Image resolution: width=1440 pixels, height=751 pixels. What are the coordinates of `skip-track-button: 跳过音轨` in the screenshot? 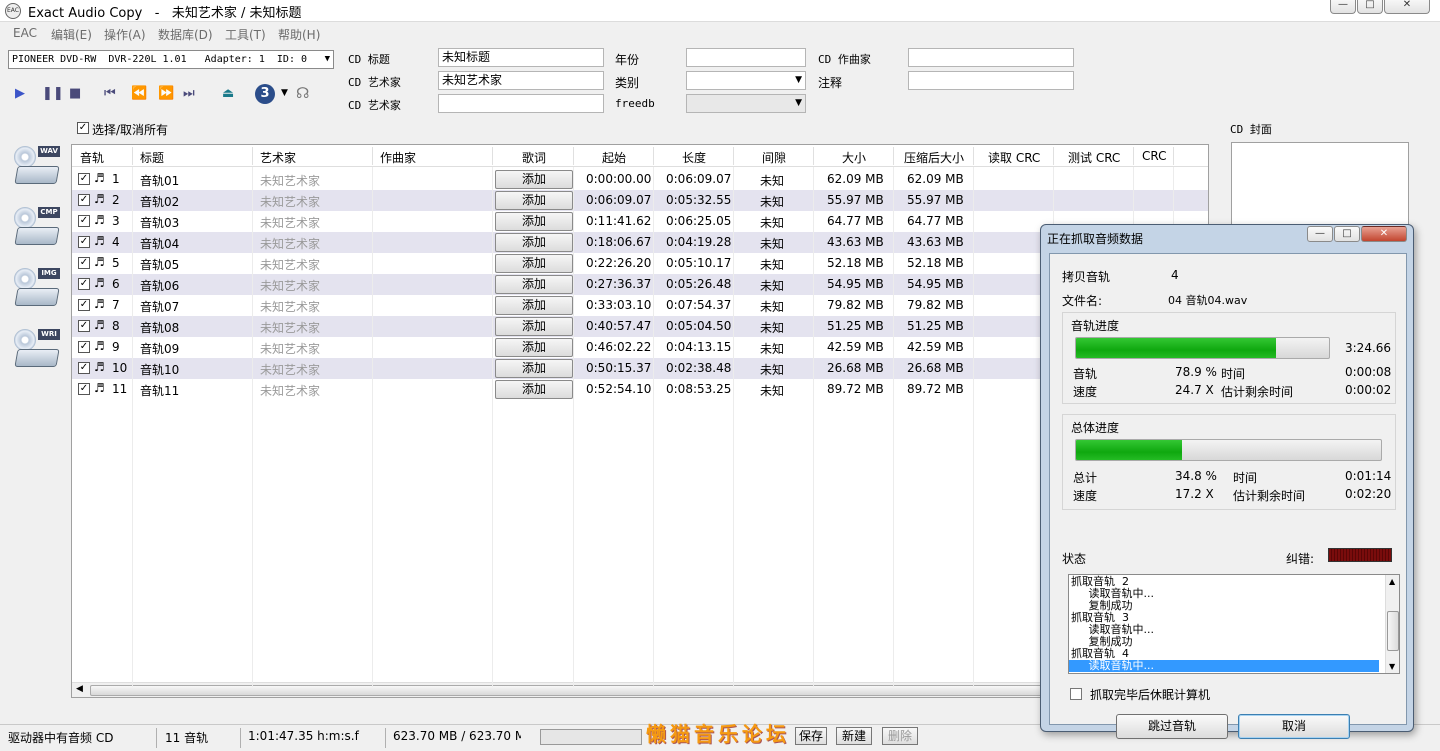 It's located at (1172, 726).